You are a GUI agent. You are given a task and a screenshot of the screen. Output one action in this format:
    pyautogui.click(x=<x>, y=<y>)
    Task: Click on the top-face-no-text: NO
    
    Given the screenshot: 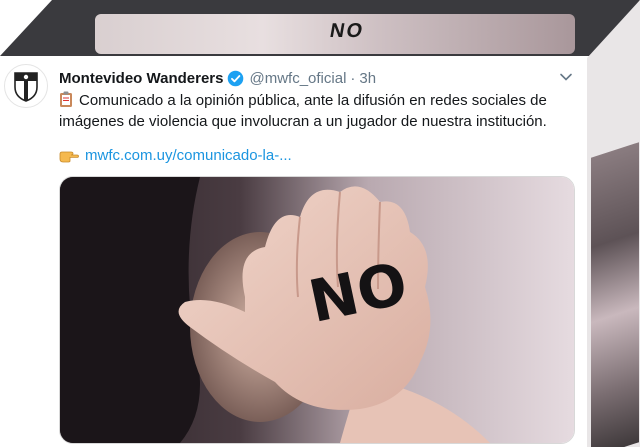 What is the action you would take?
    pyautogui.click(x=347, y=31)
    